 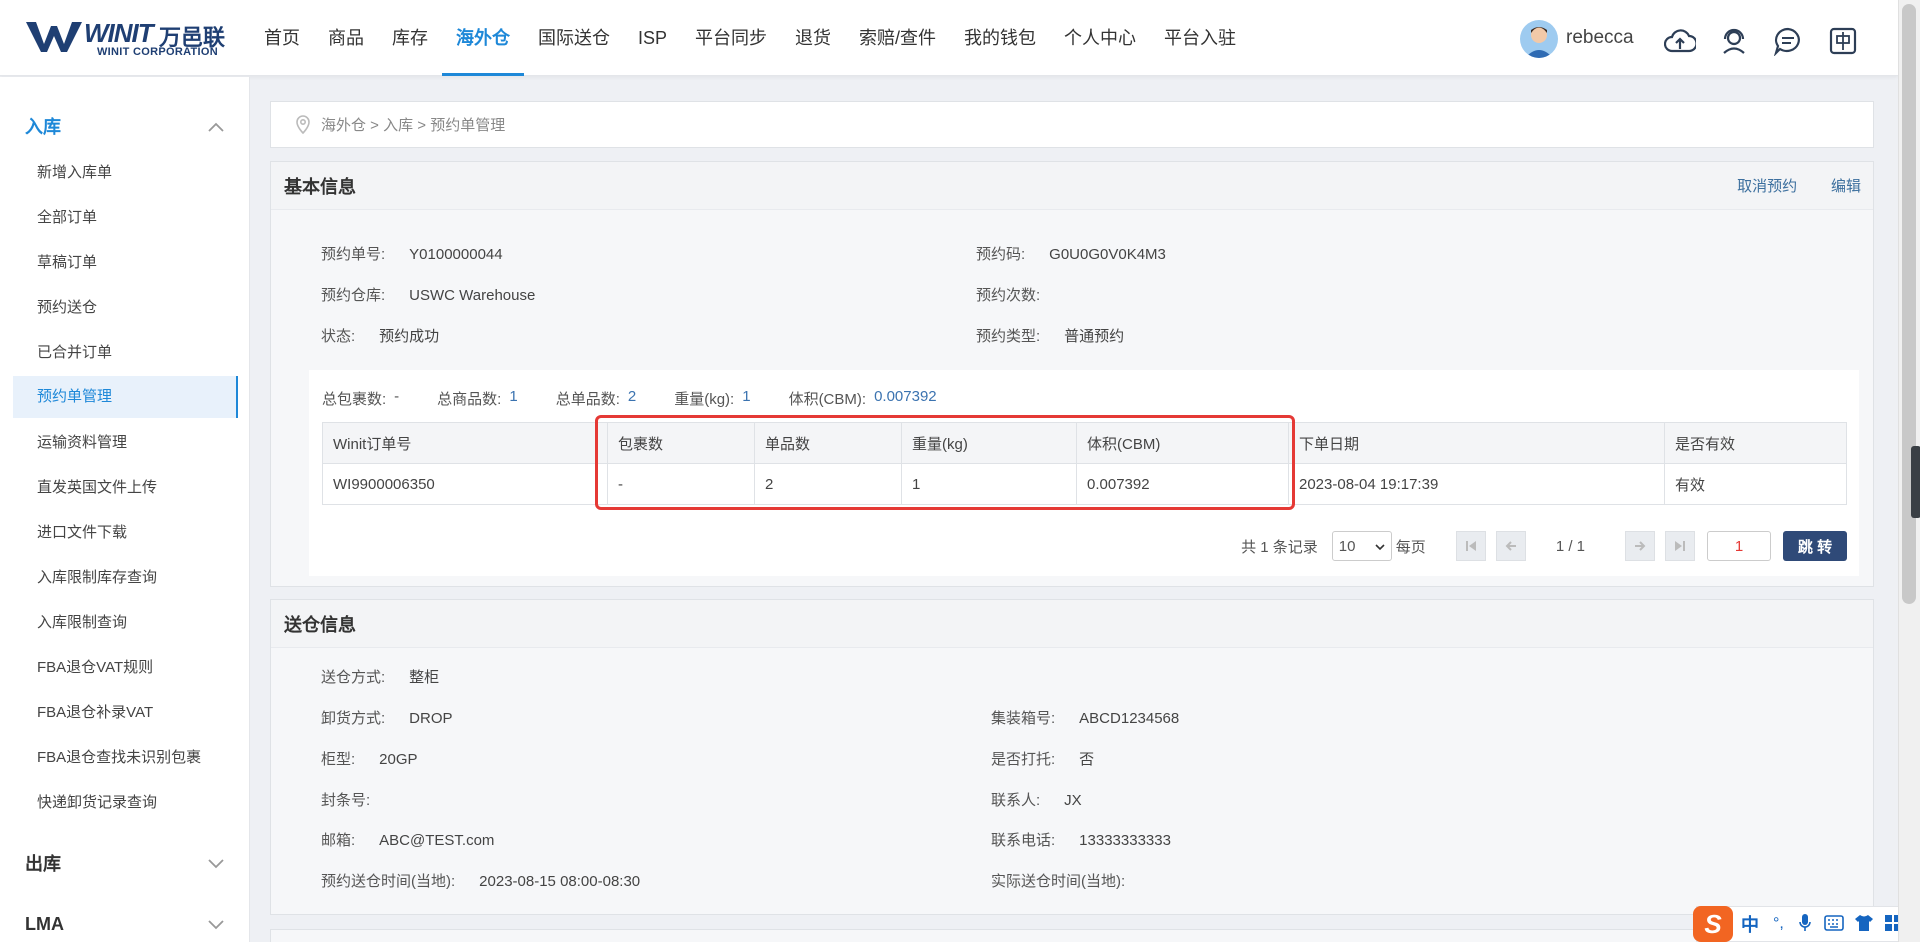 What do you see at coordinates (1100, 38) in the screenshot?
I see `nav-personal-center: 个人中心` at bounding box center [1100, 38].